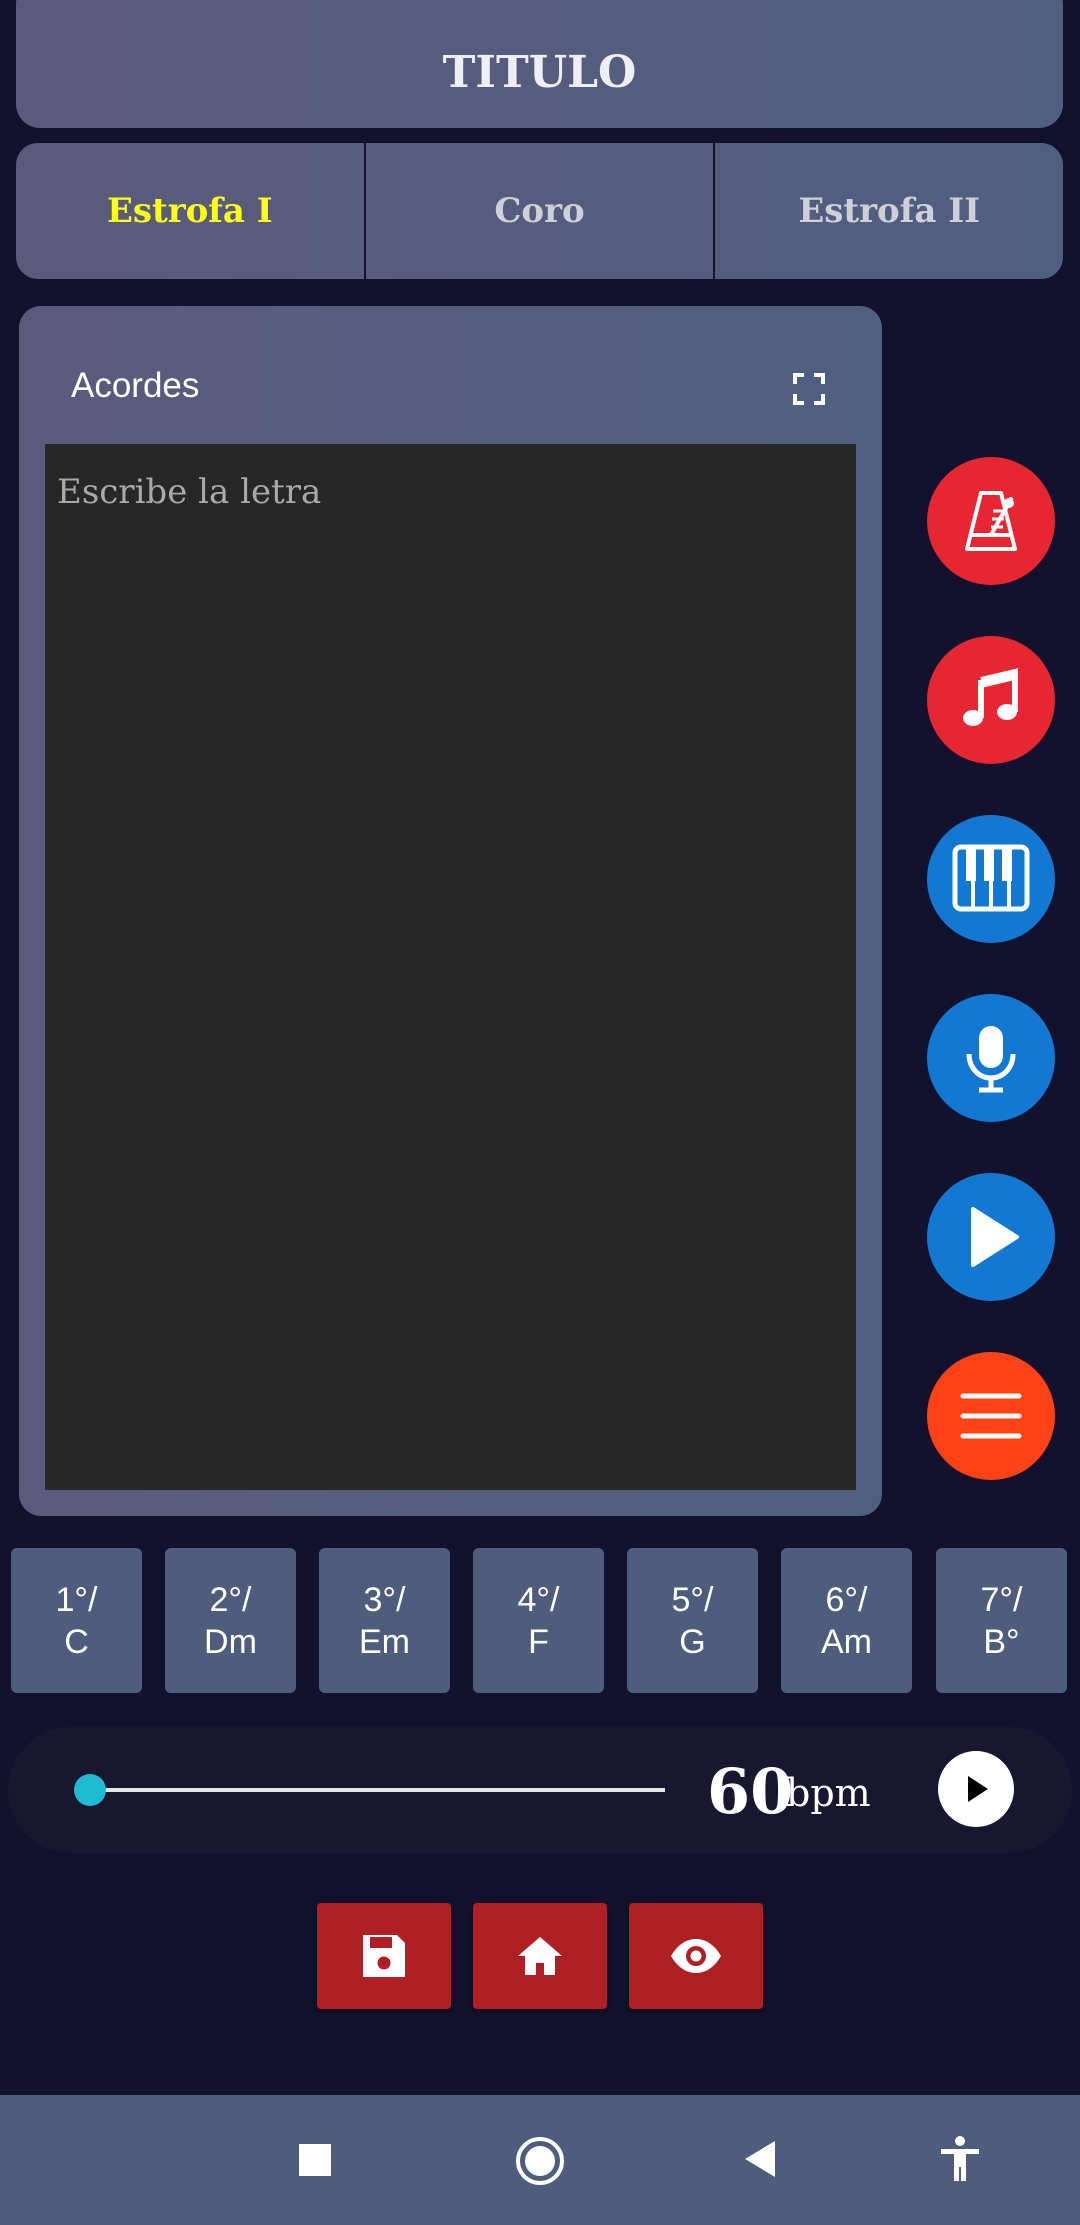 This screenshot has width=1080, height=2225. Describe the element at coordinates (377, 1790) in the screenshot. I see `bpm-slider-track` at that location.